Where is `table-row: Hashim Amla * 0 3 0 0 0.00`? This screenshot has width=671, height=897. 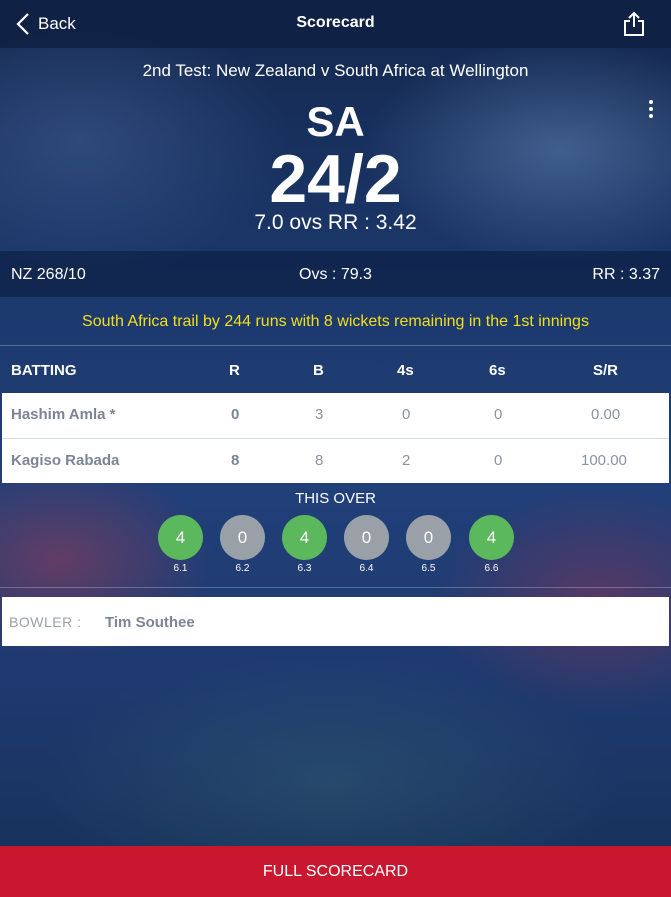 table-row: Hashim Amla * 0 3 0 0 0.00 is located at coordinates (335, 416).